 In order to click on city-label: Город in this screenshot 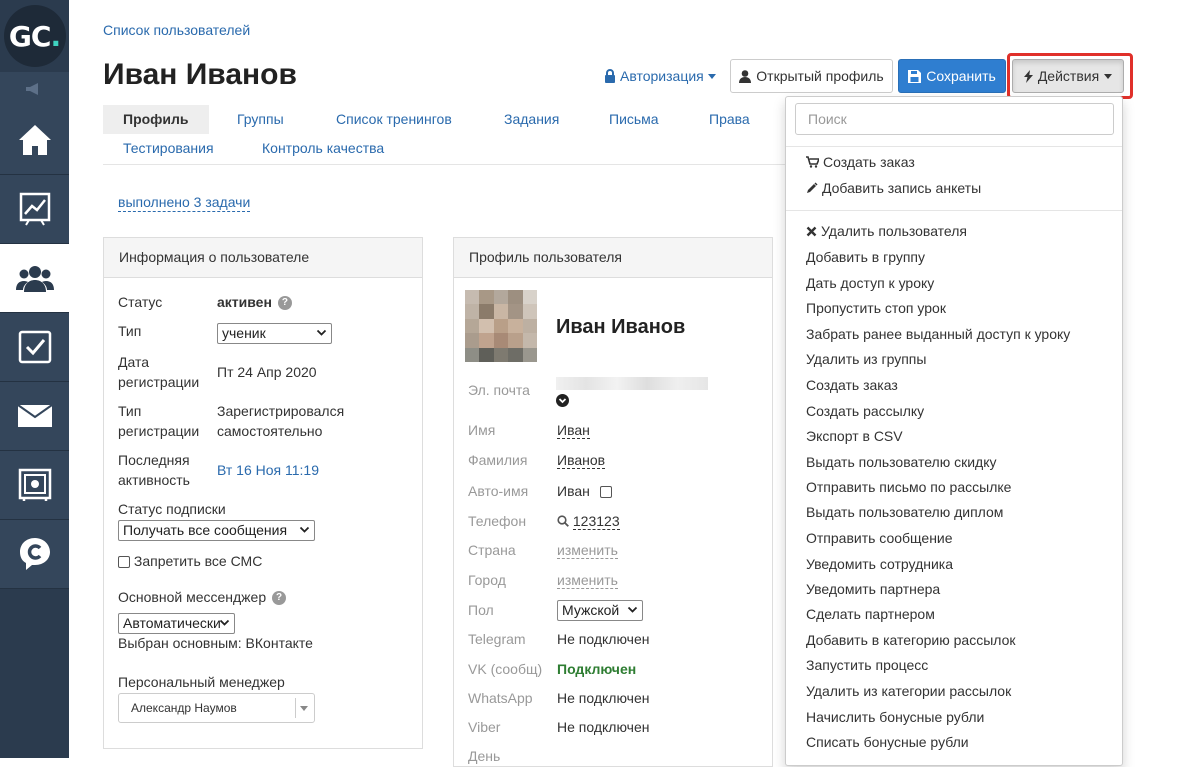, I will do `click(487, 580)`.